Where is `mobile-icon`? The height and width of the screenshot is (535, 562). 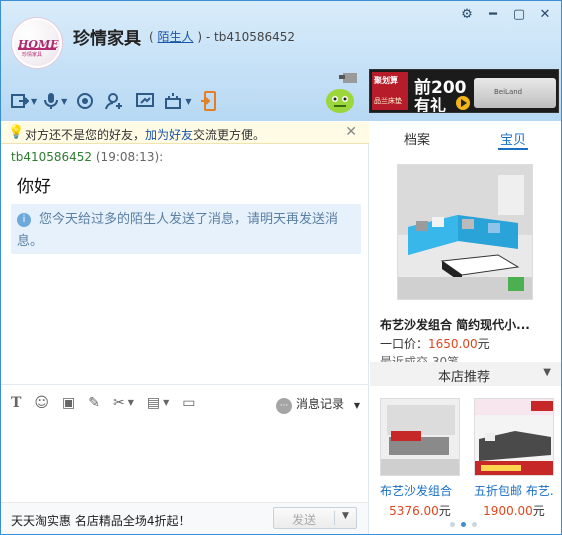
mobile-icon is located at coordinates (209, 101).